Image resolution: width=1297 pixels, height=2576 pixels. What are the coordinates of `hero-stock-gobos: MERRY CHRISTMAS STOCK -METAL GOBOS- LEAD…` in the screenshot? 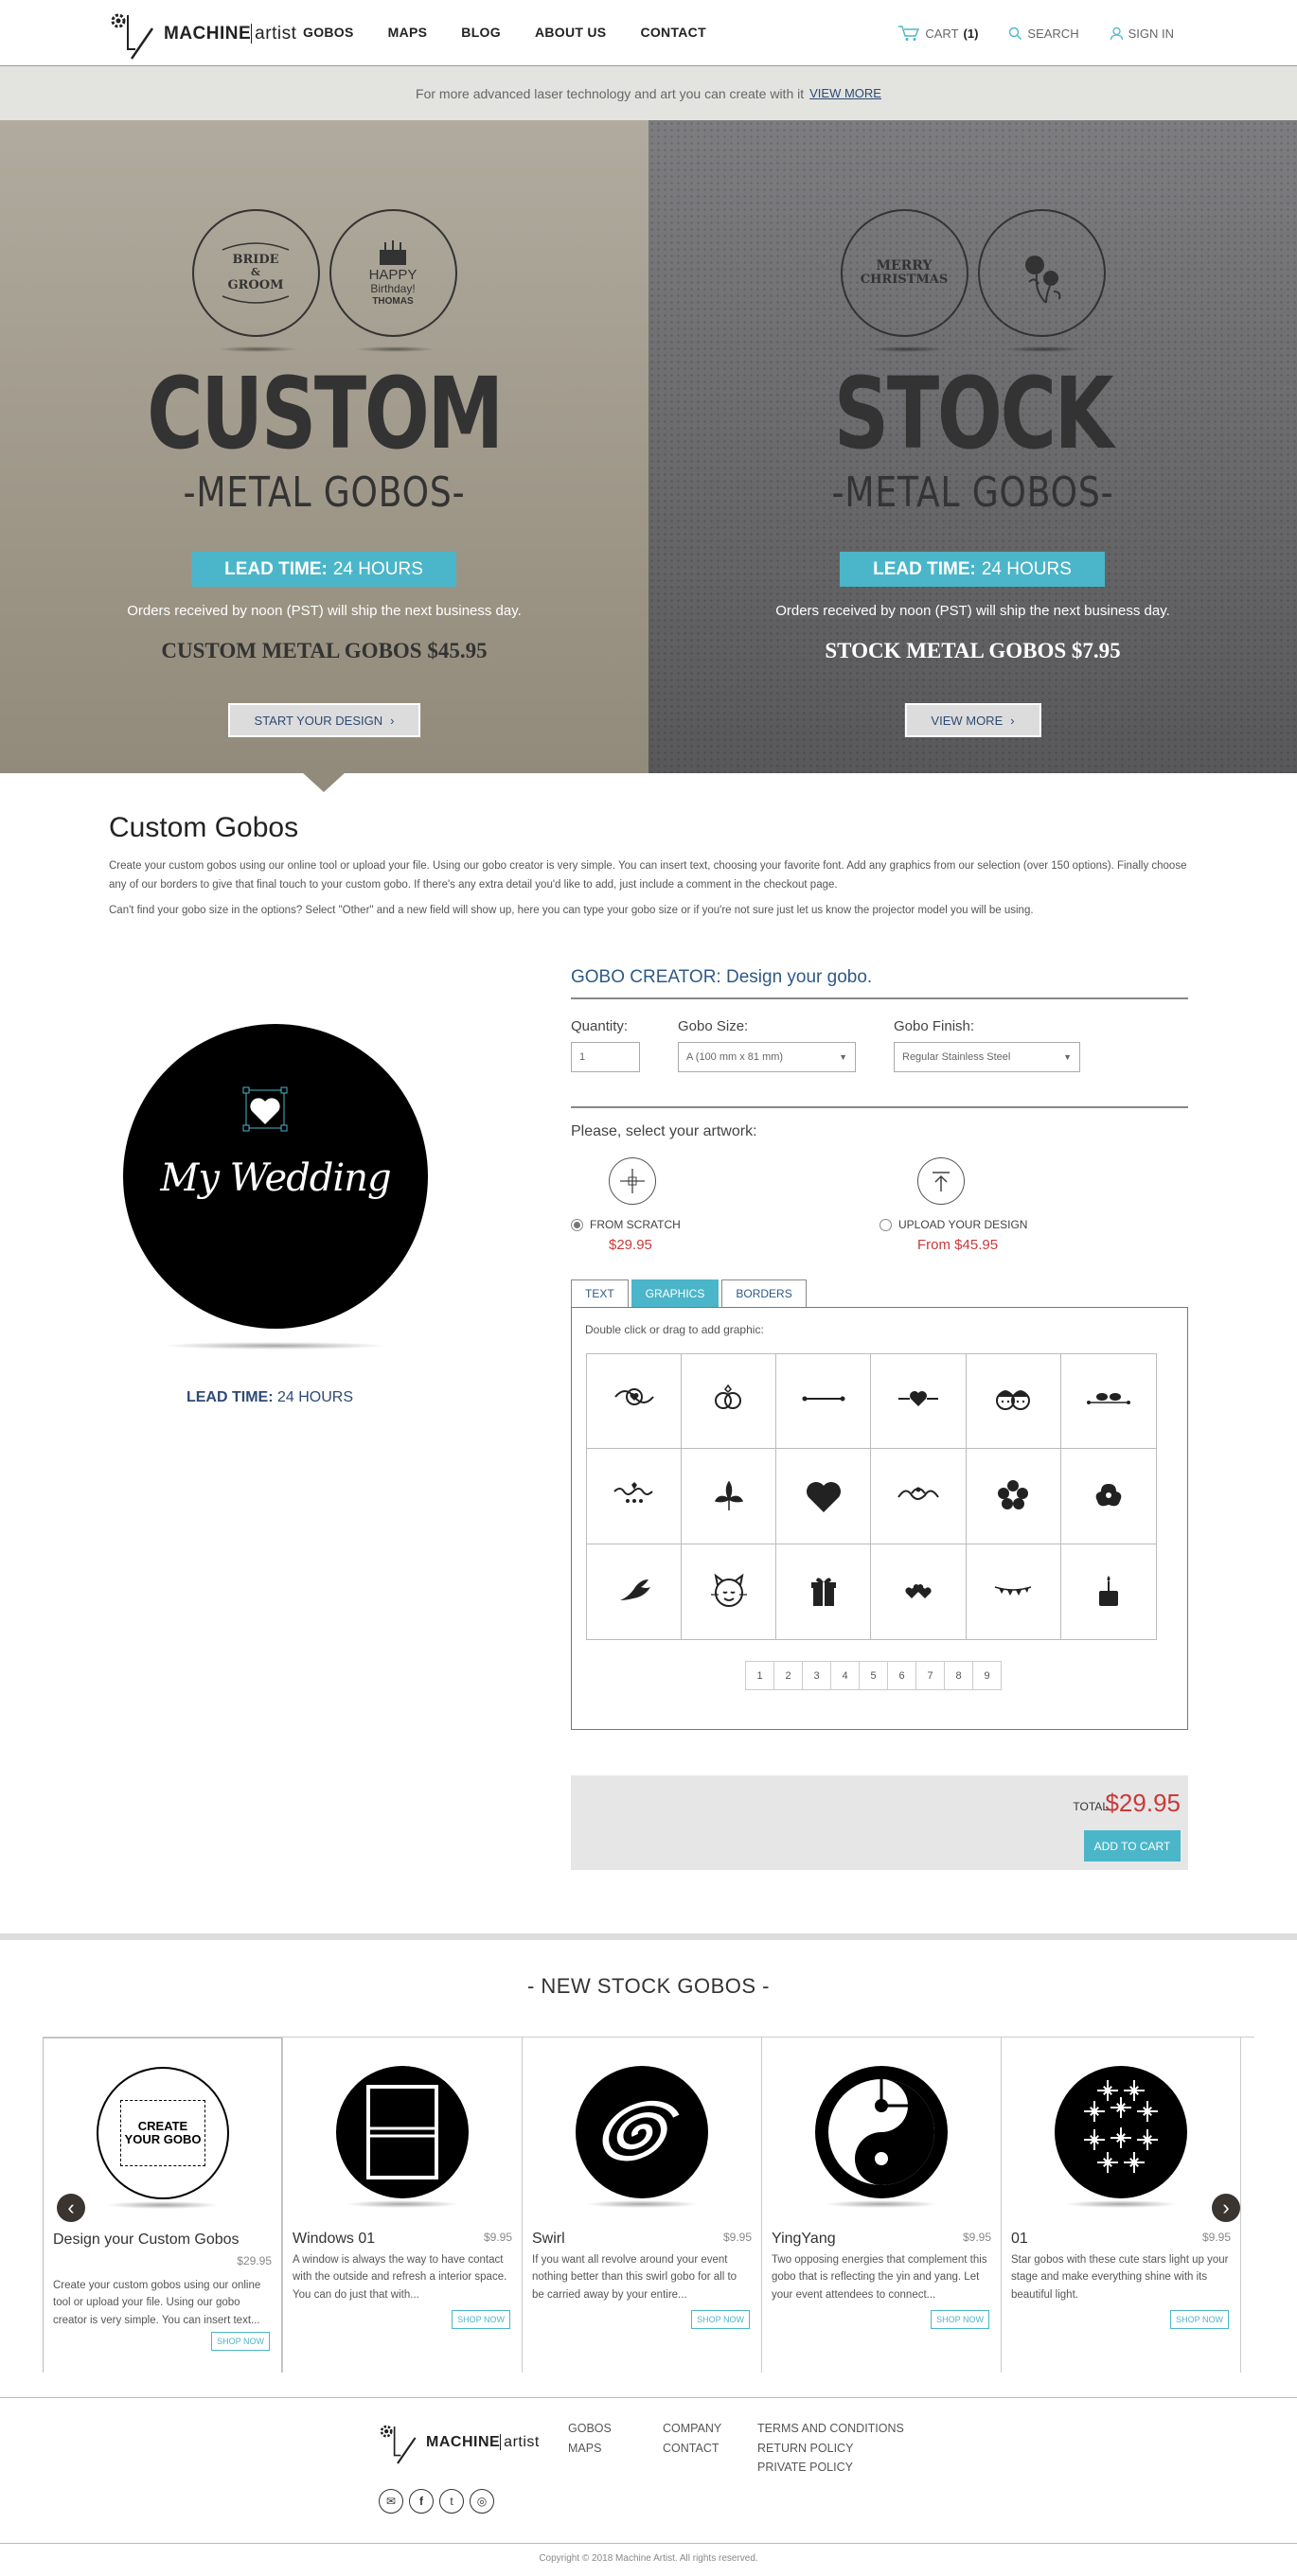 It's located at (972, 446).